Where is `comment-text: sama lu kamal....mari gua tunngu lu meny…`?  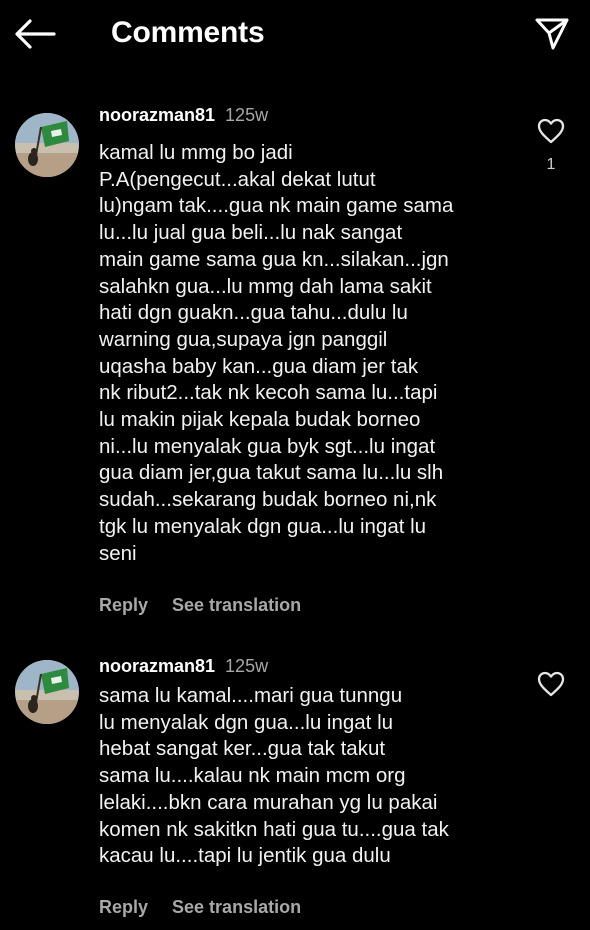 comment-text: sama lu kamal....mari gua tunngu lu meny… is located at coordinates (274, 776).